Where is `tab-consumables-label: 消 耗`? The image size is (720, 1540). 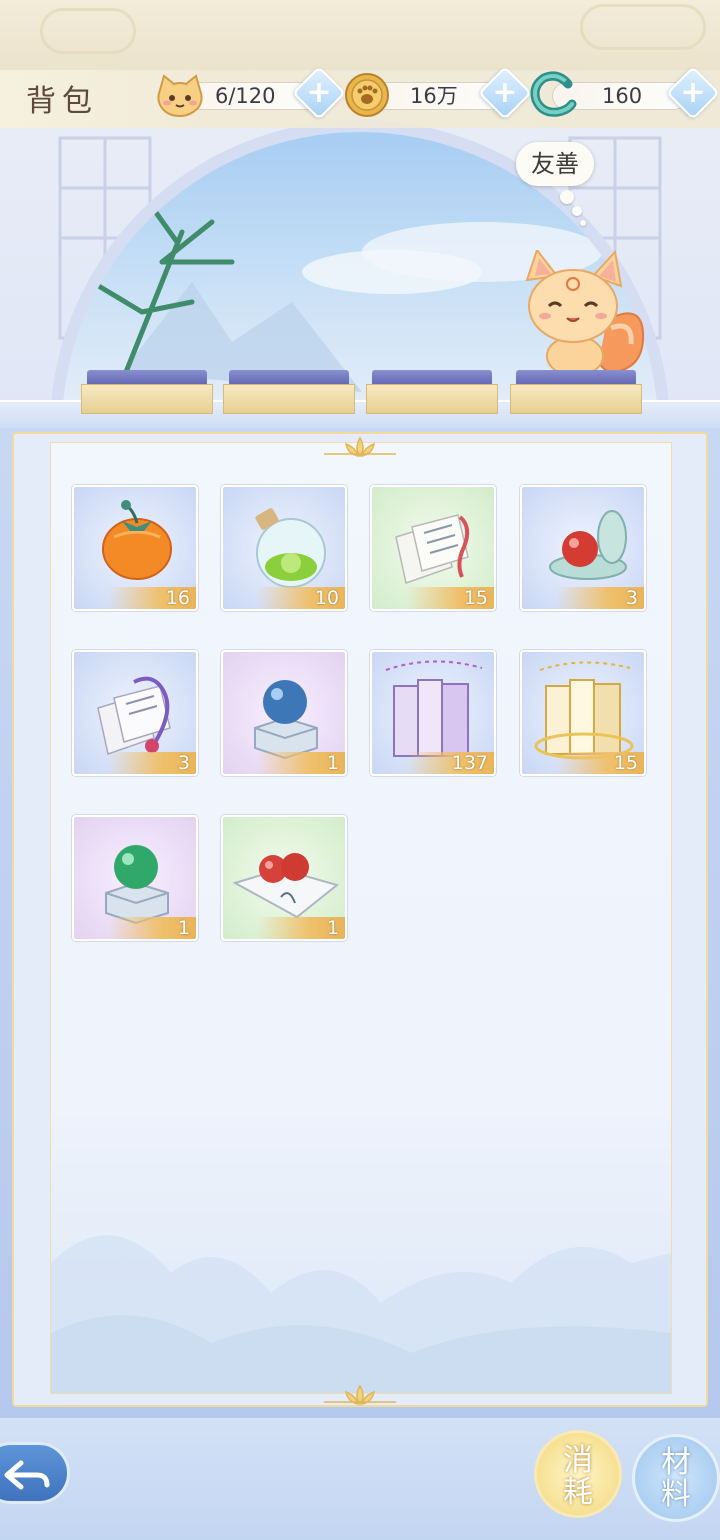 tab-consumables-label: 消 耗 is located at coordinates (578, 1476).